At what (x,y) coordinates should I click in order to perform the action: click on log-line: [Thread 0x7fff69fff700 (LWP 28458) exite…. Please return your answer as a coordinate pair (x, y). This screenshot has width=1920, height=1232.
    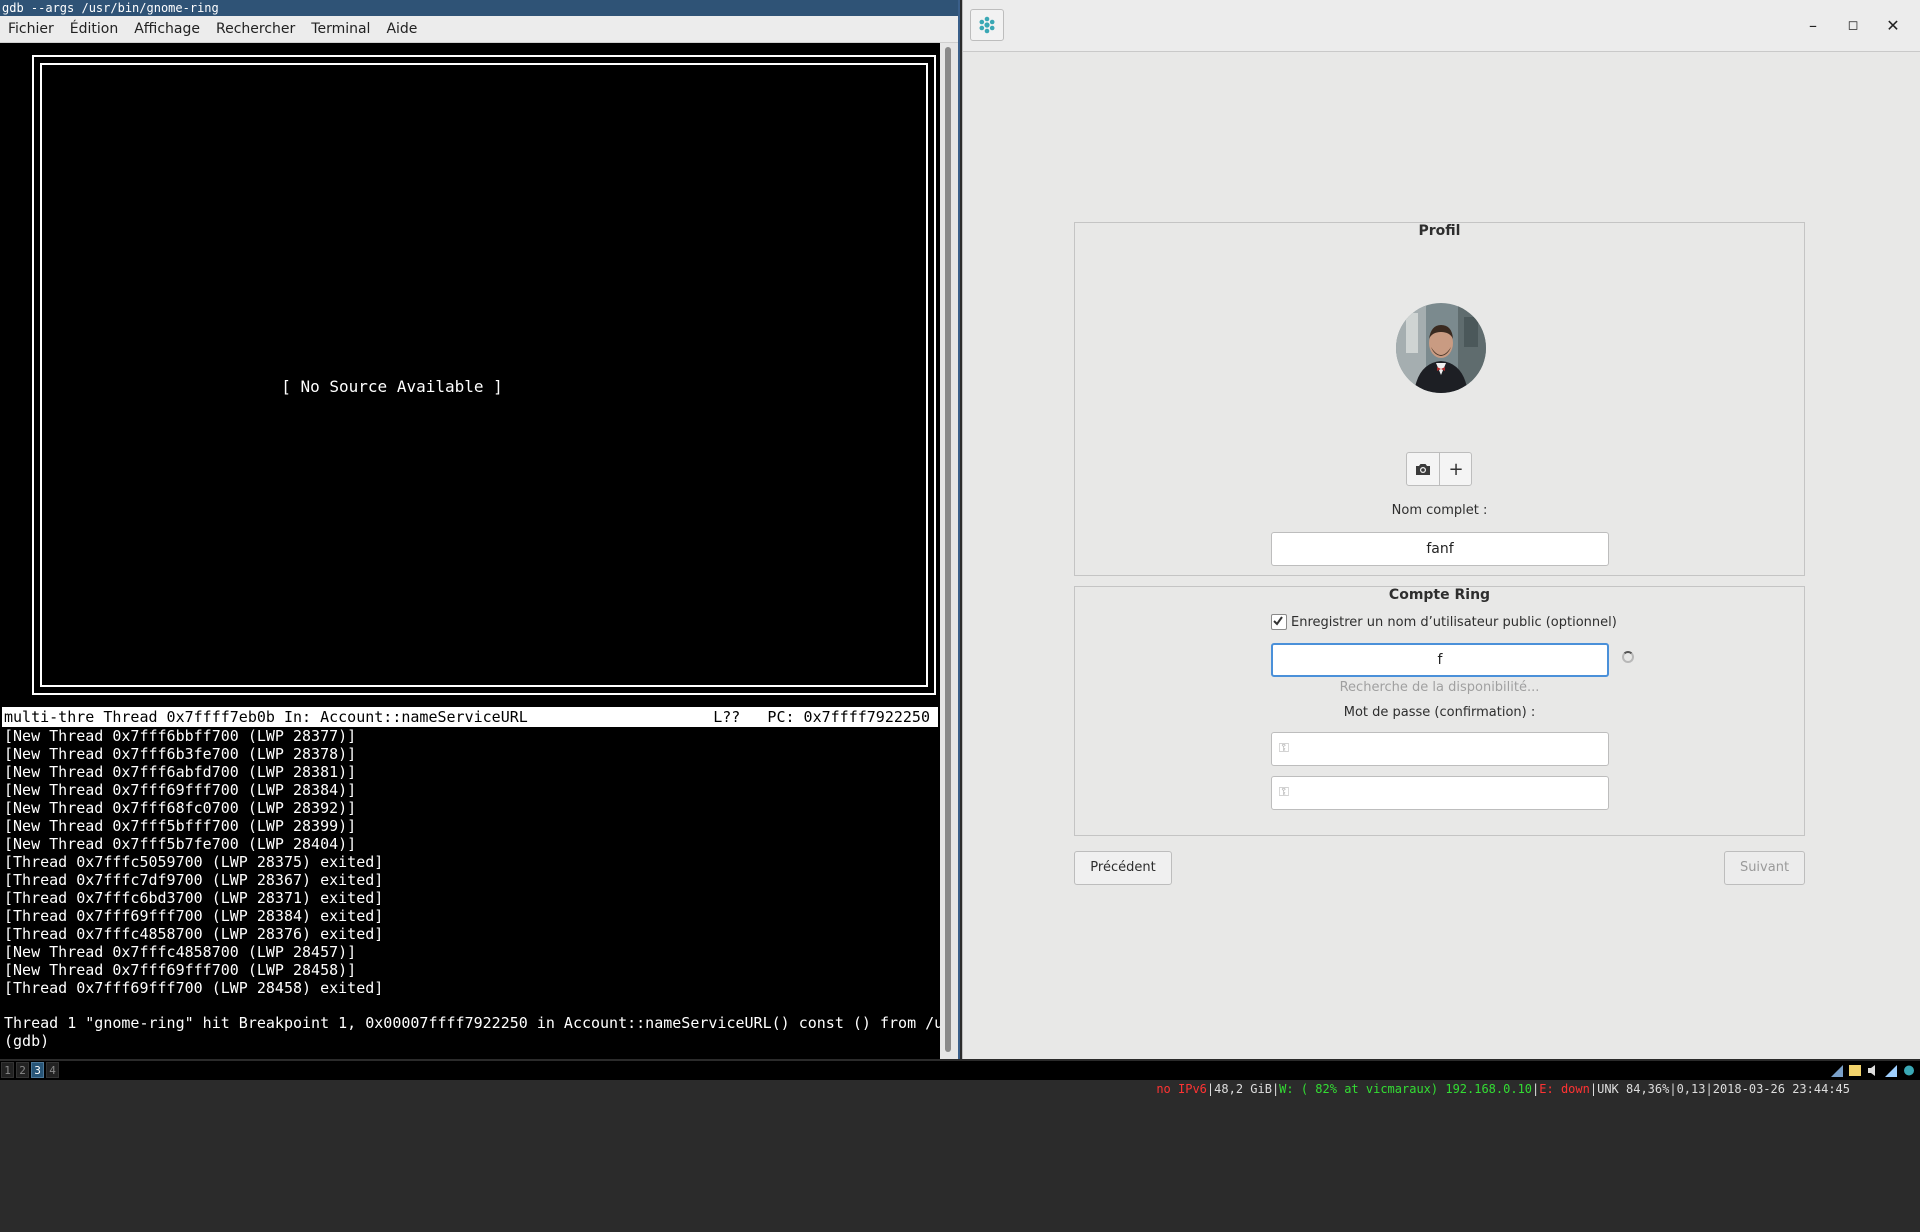
    Looking at the image, I should click on (194, 988).